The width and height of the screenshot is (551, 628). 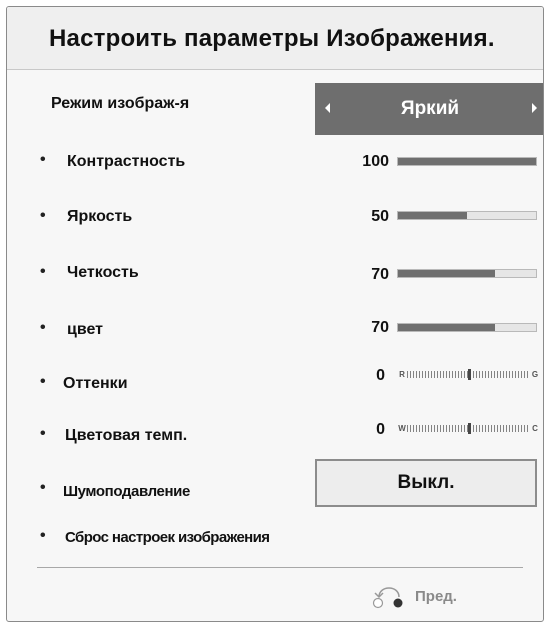 I want to click on color-temp-right-label: C, so click(x=535, y=428).